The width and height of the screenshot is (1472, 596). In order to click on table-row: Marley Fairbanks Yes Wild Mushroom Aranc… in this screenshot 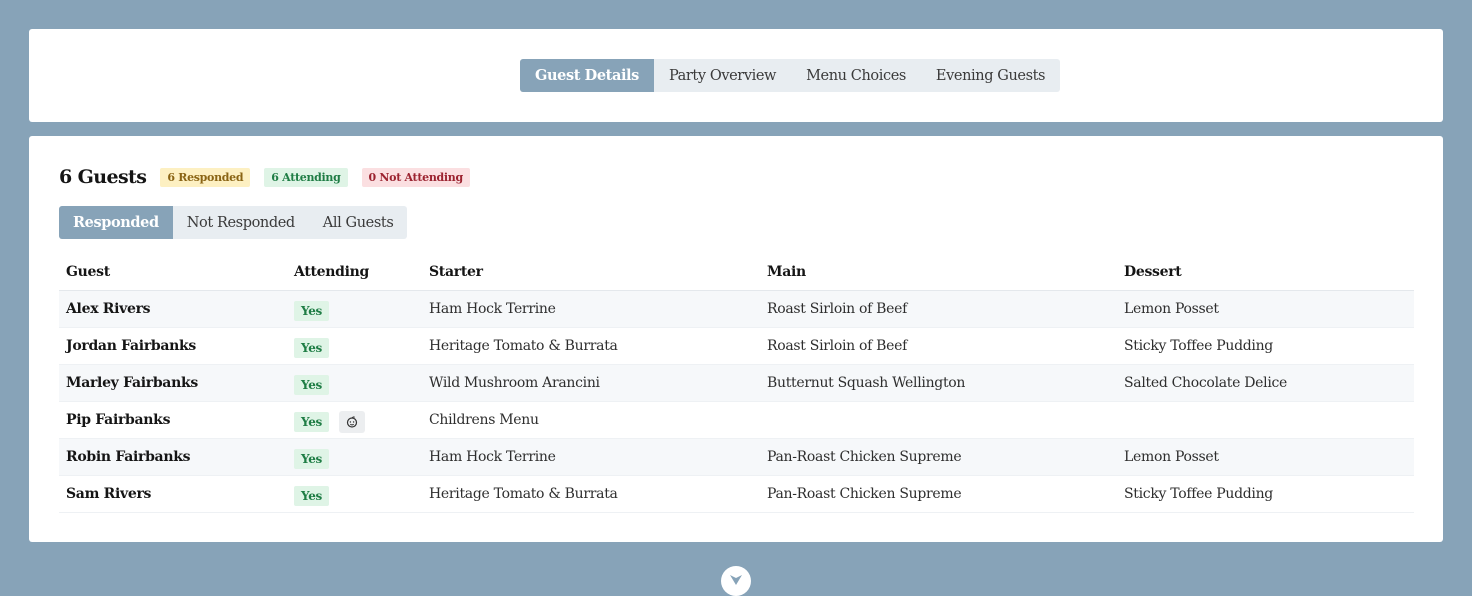, I will do `click(736, 383)`.